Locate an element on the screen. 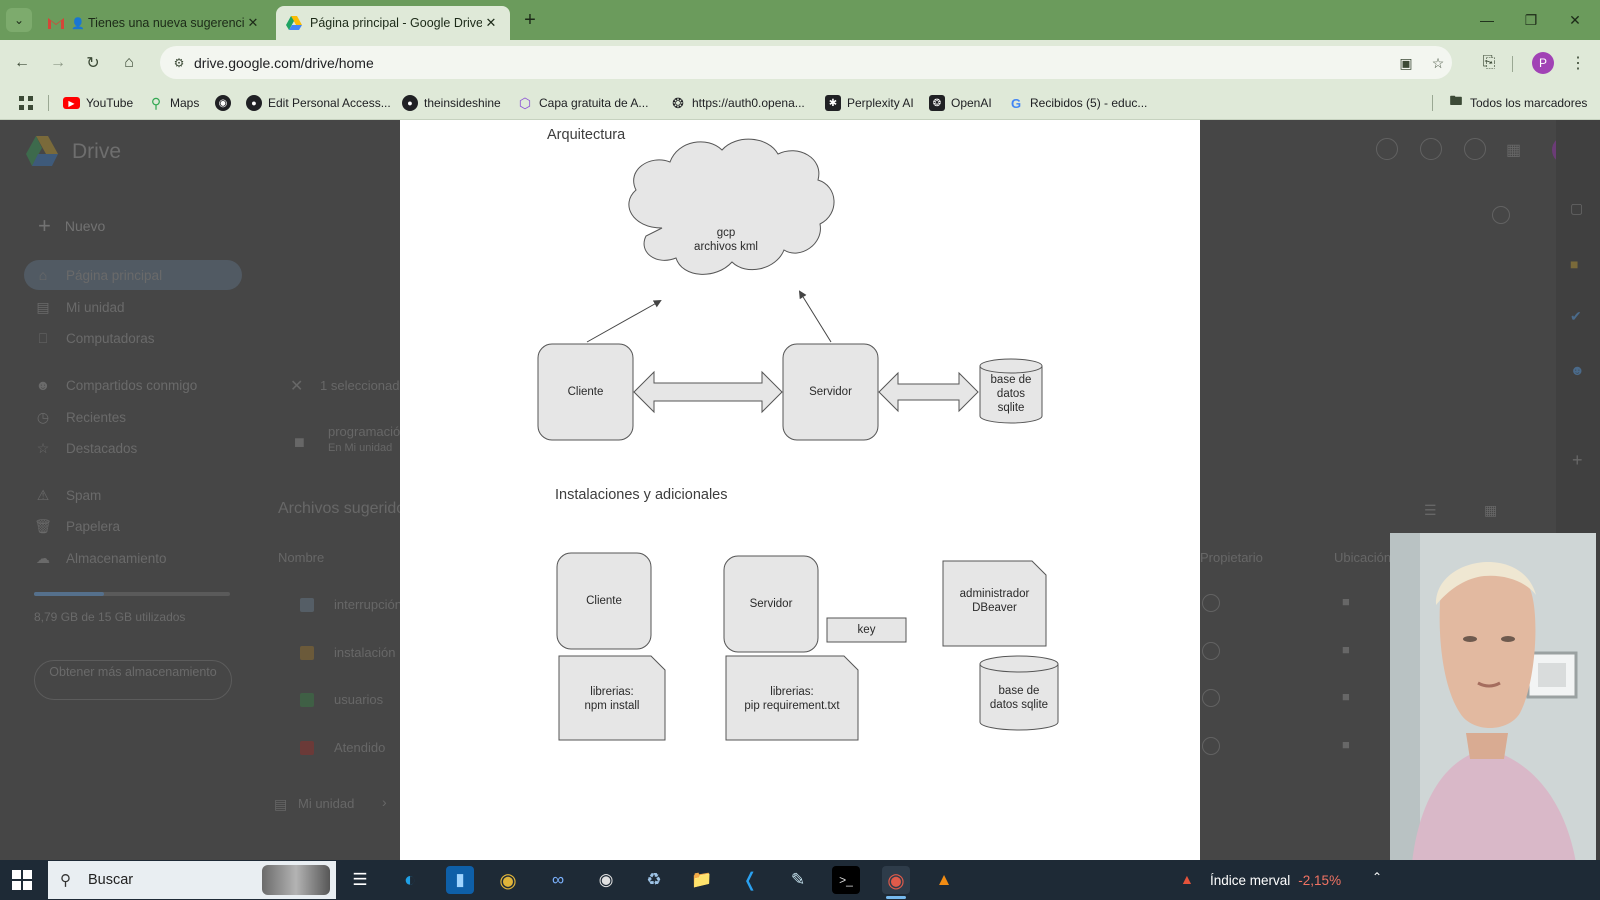  grid-view-icon: ▦ is located at coordinates (1490, 510).